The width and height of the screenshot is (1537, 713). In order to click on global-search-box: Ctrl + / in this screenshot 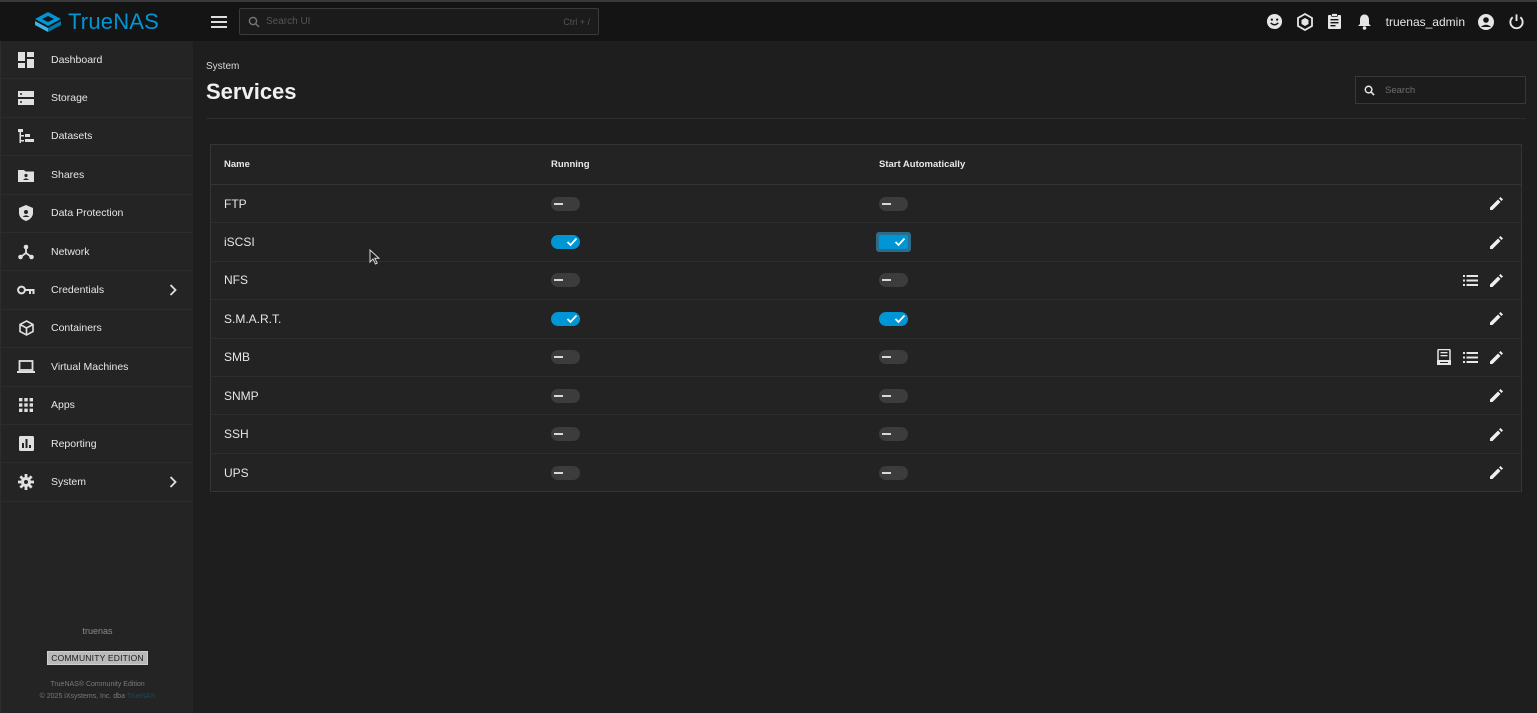, I will do `click(419, 21)`.